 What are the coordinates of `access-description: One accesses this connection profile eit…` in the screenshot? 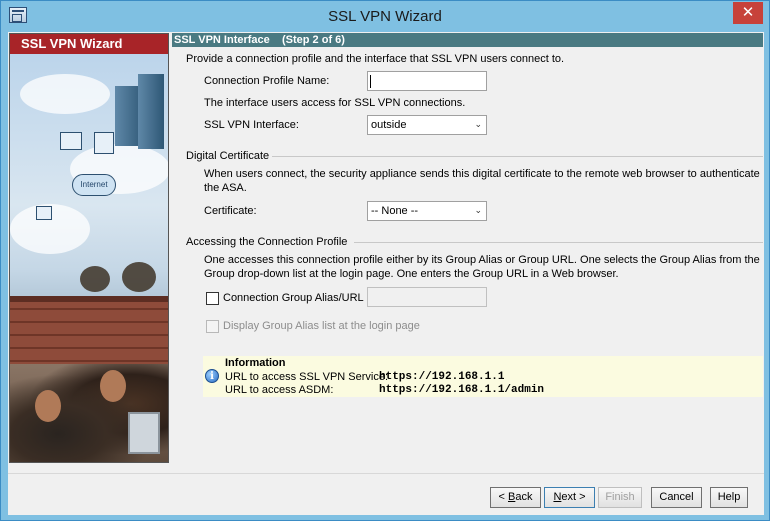 It's located at (482, 267).